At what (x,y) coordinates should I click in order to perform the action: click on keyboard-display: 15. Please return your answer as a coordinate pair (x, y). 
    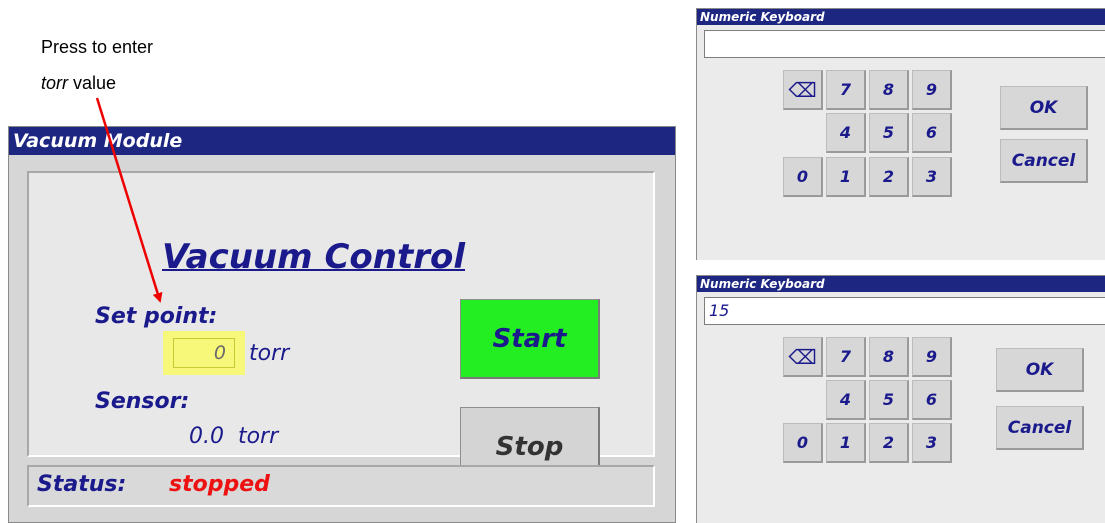
    Looking at the image, I should click on (904, 311).